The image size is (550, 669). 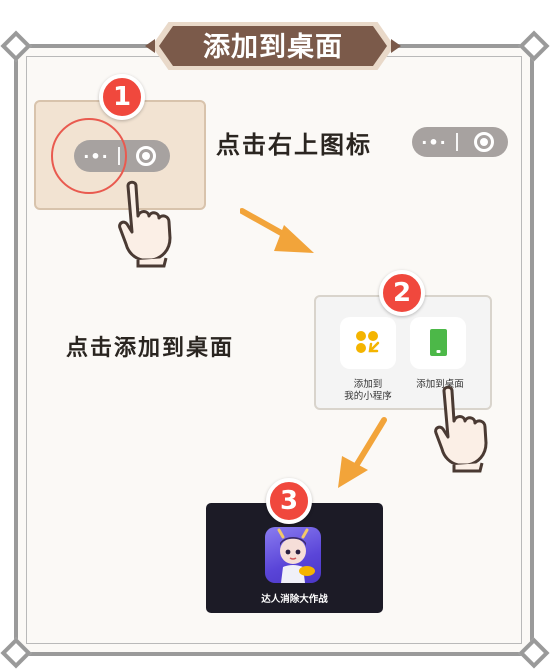 I want to click on add-to-desktop-tile, so click(x=438, y=343).